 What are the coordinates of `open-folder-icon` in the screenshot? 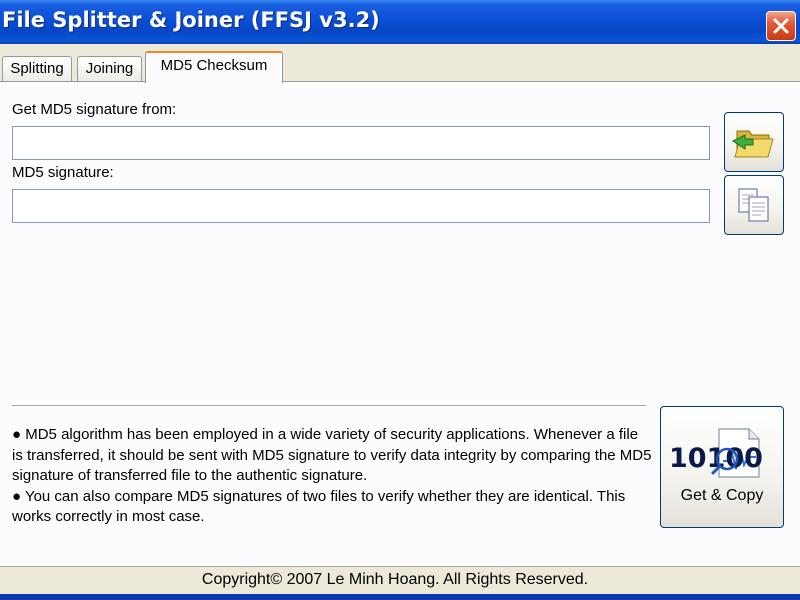 It's located at (753, 144).